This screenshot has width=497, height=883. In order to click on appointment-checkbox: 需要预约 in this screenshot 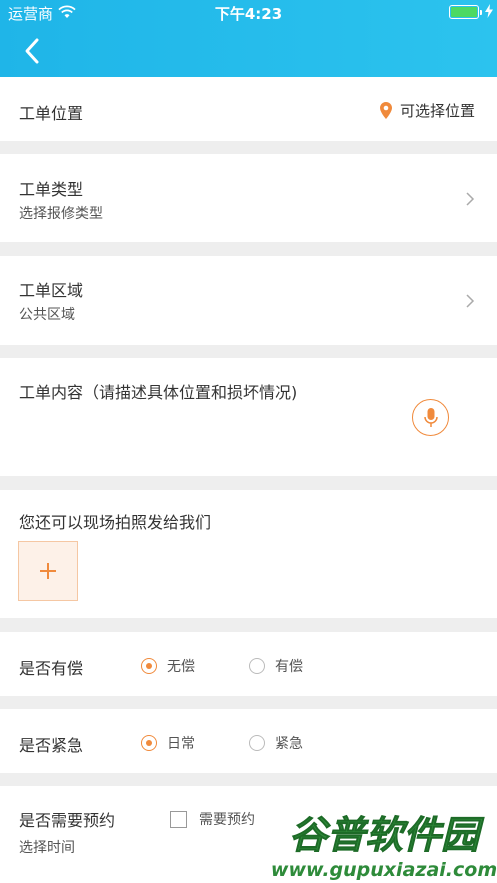, I will do `click(212, 819)`.